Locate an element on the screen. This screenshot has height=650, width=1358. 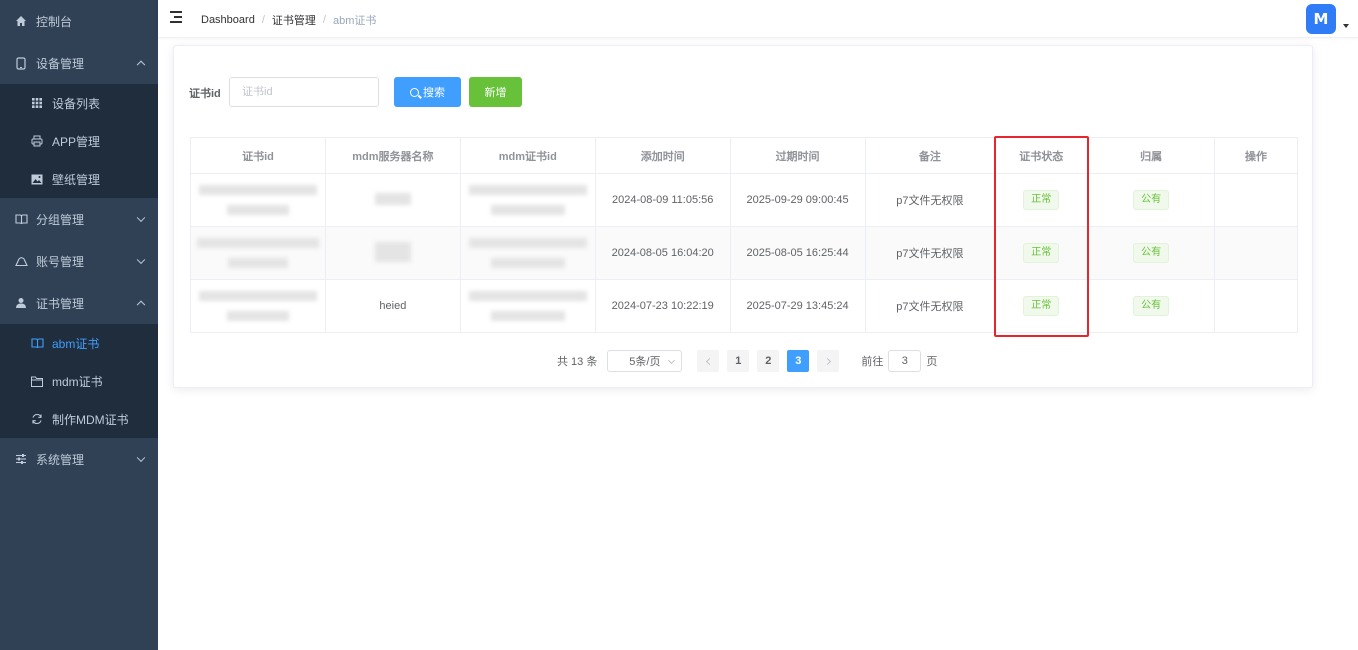
submenu-device-management: 设备列表 APP管理 壁纸管理 is located at coordinates (79, 141).